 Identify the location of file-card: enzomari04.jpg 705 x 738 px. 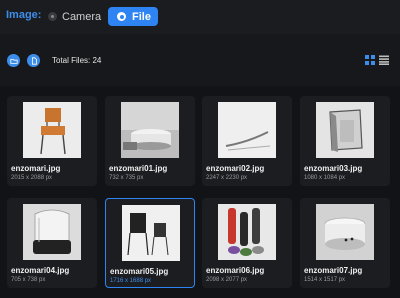
(52, 243).